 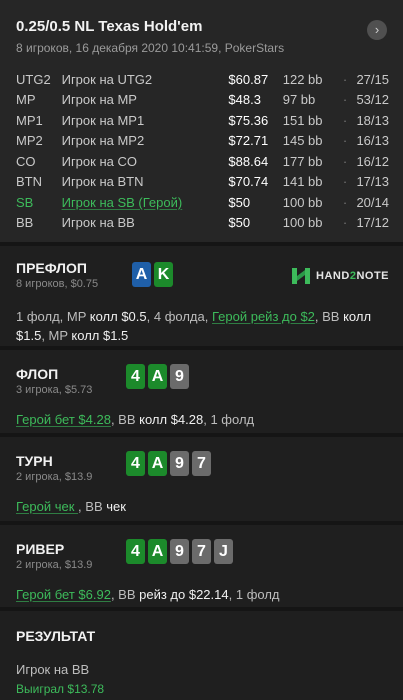 What do you see at coordinates (372, 79) in the screenshot?
I see `player-stats: 27/15` at bounding box center [372, 79].